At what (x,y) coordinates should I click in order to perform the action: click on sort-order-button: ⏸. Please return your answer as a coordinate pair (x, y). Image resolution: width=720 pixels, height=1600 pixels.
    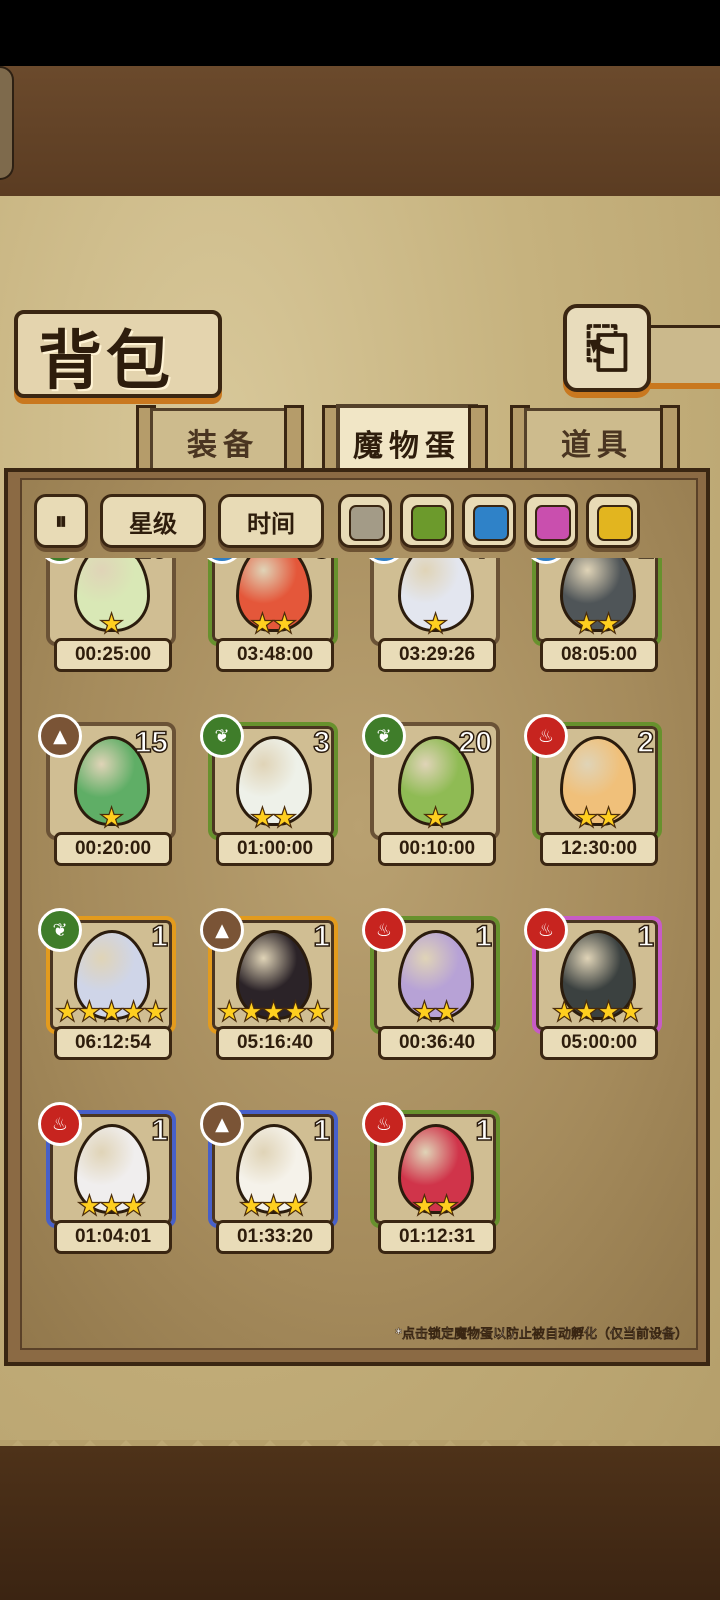
    Looking at the image, I should click on (61, 521).